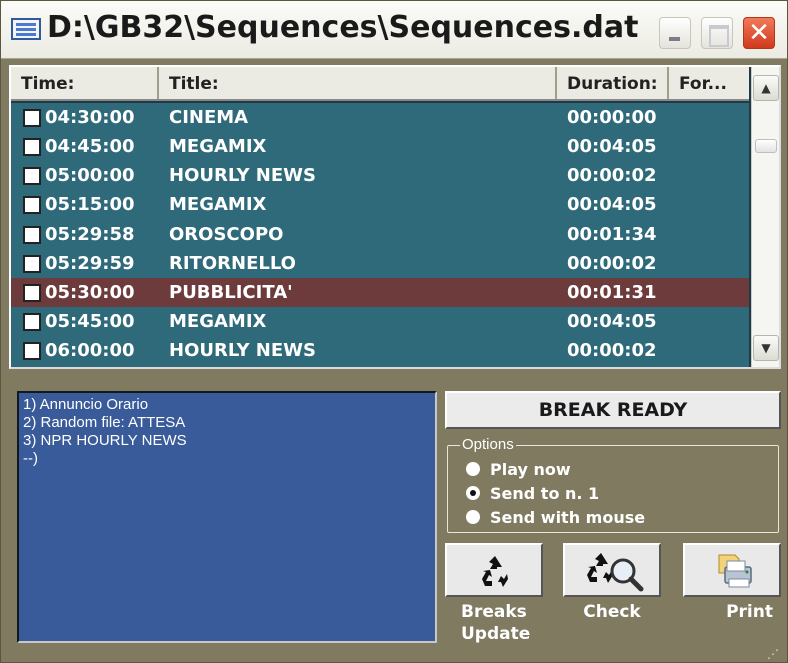 Image resolution: width=788 pixels, height=663 pixels. I want to click on table-row: 05:29:58 OROSCOPO 00:01:34, so click(380, 234).